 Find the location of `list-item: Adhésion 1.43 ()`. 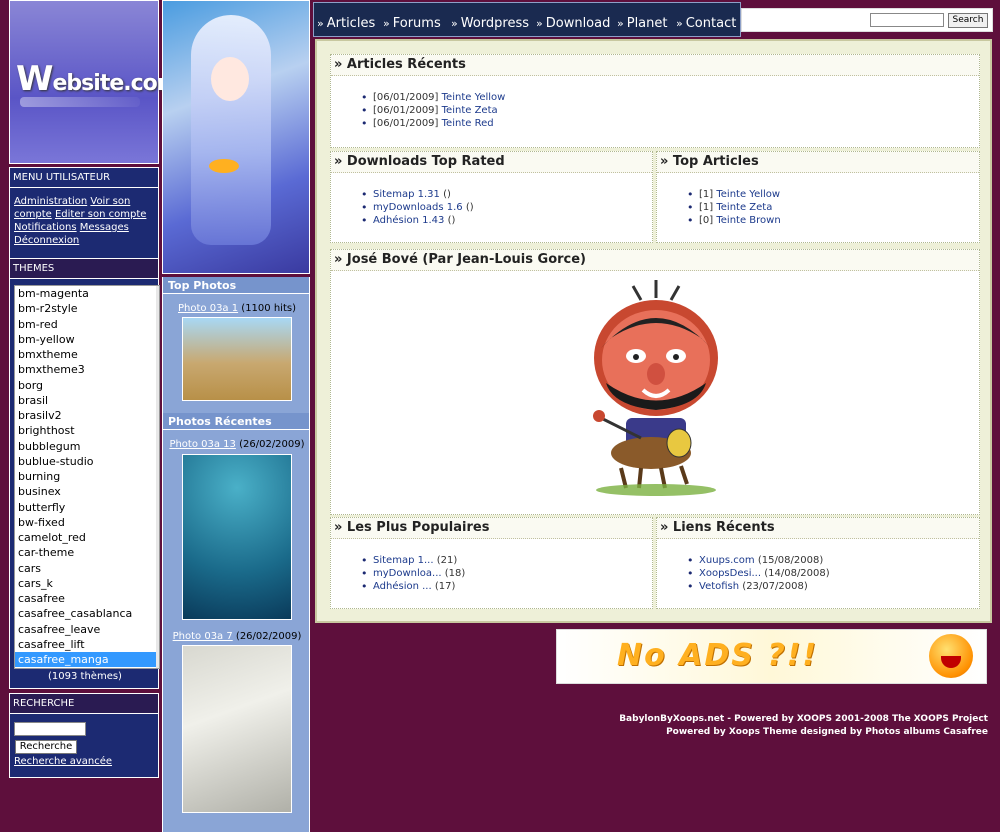

list-item: Adhésion 1.43 () is located at coordinates (506, 220).